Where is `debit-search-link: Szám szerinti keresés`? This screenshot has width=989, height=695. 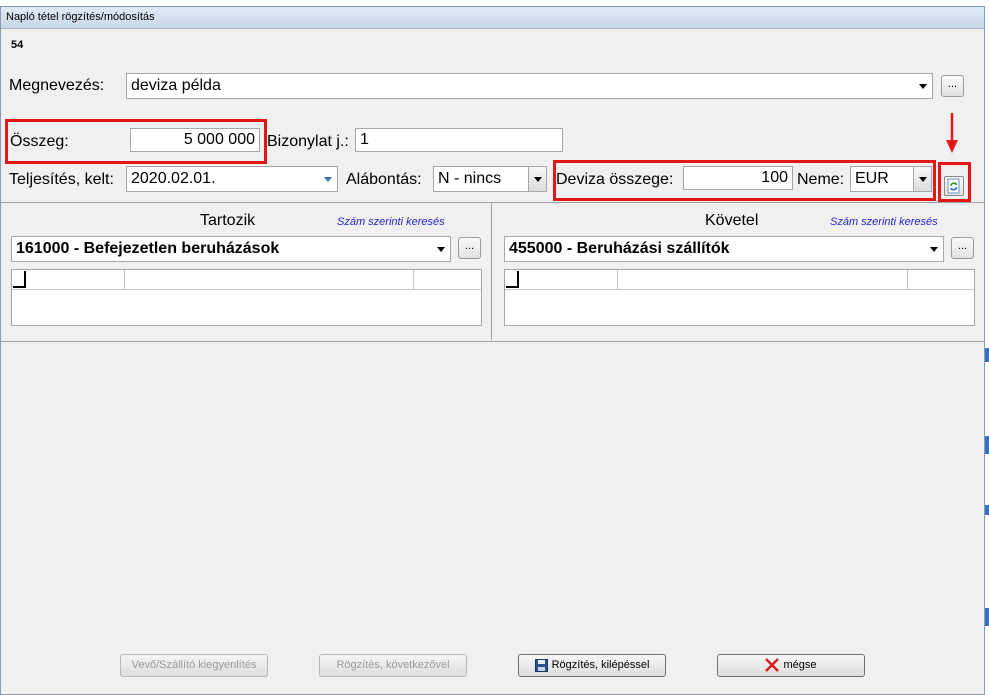
debit-search-link: Szám szerinti keresés is located at coordinates (391, 222).